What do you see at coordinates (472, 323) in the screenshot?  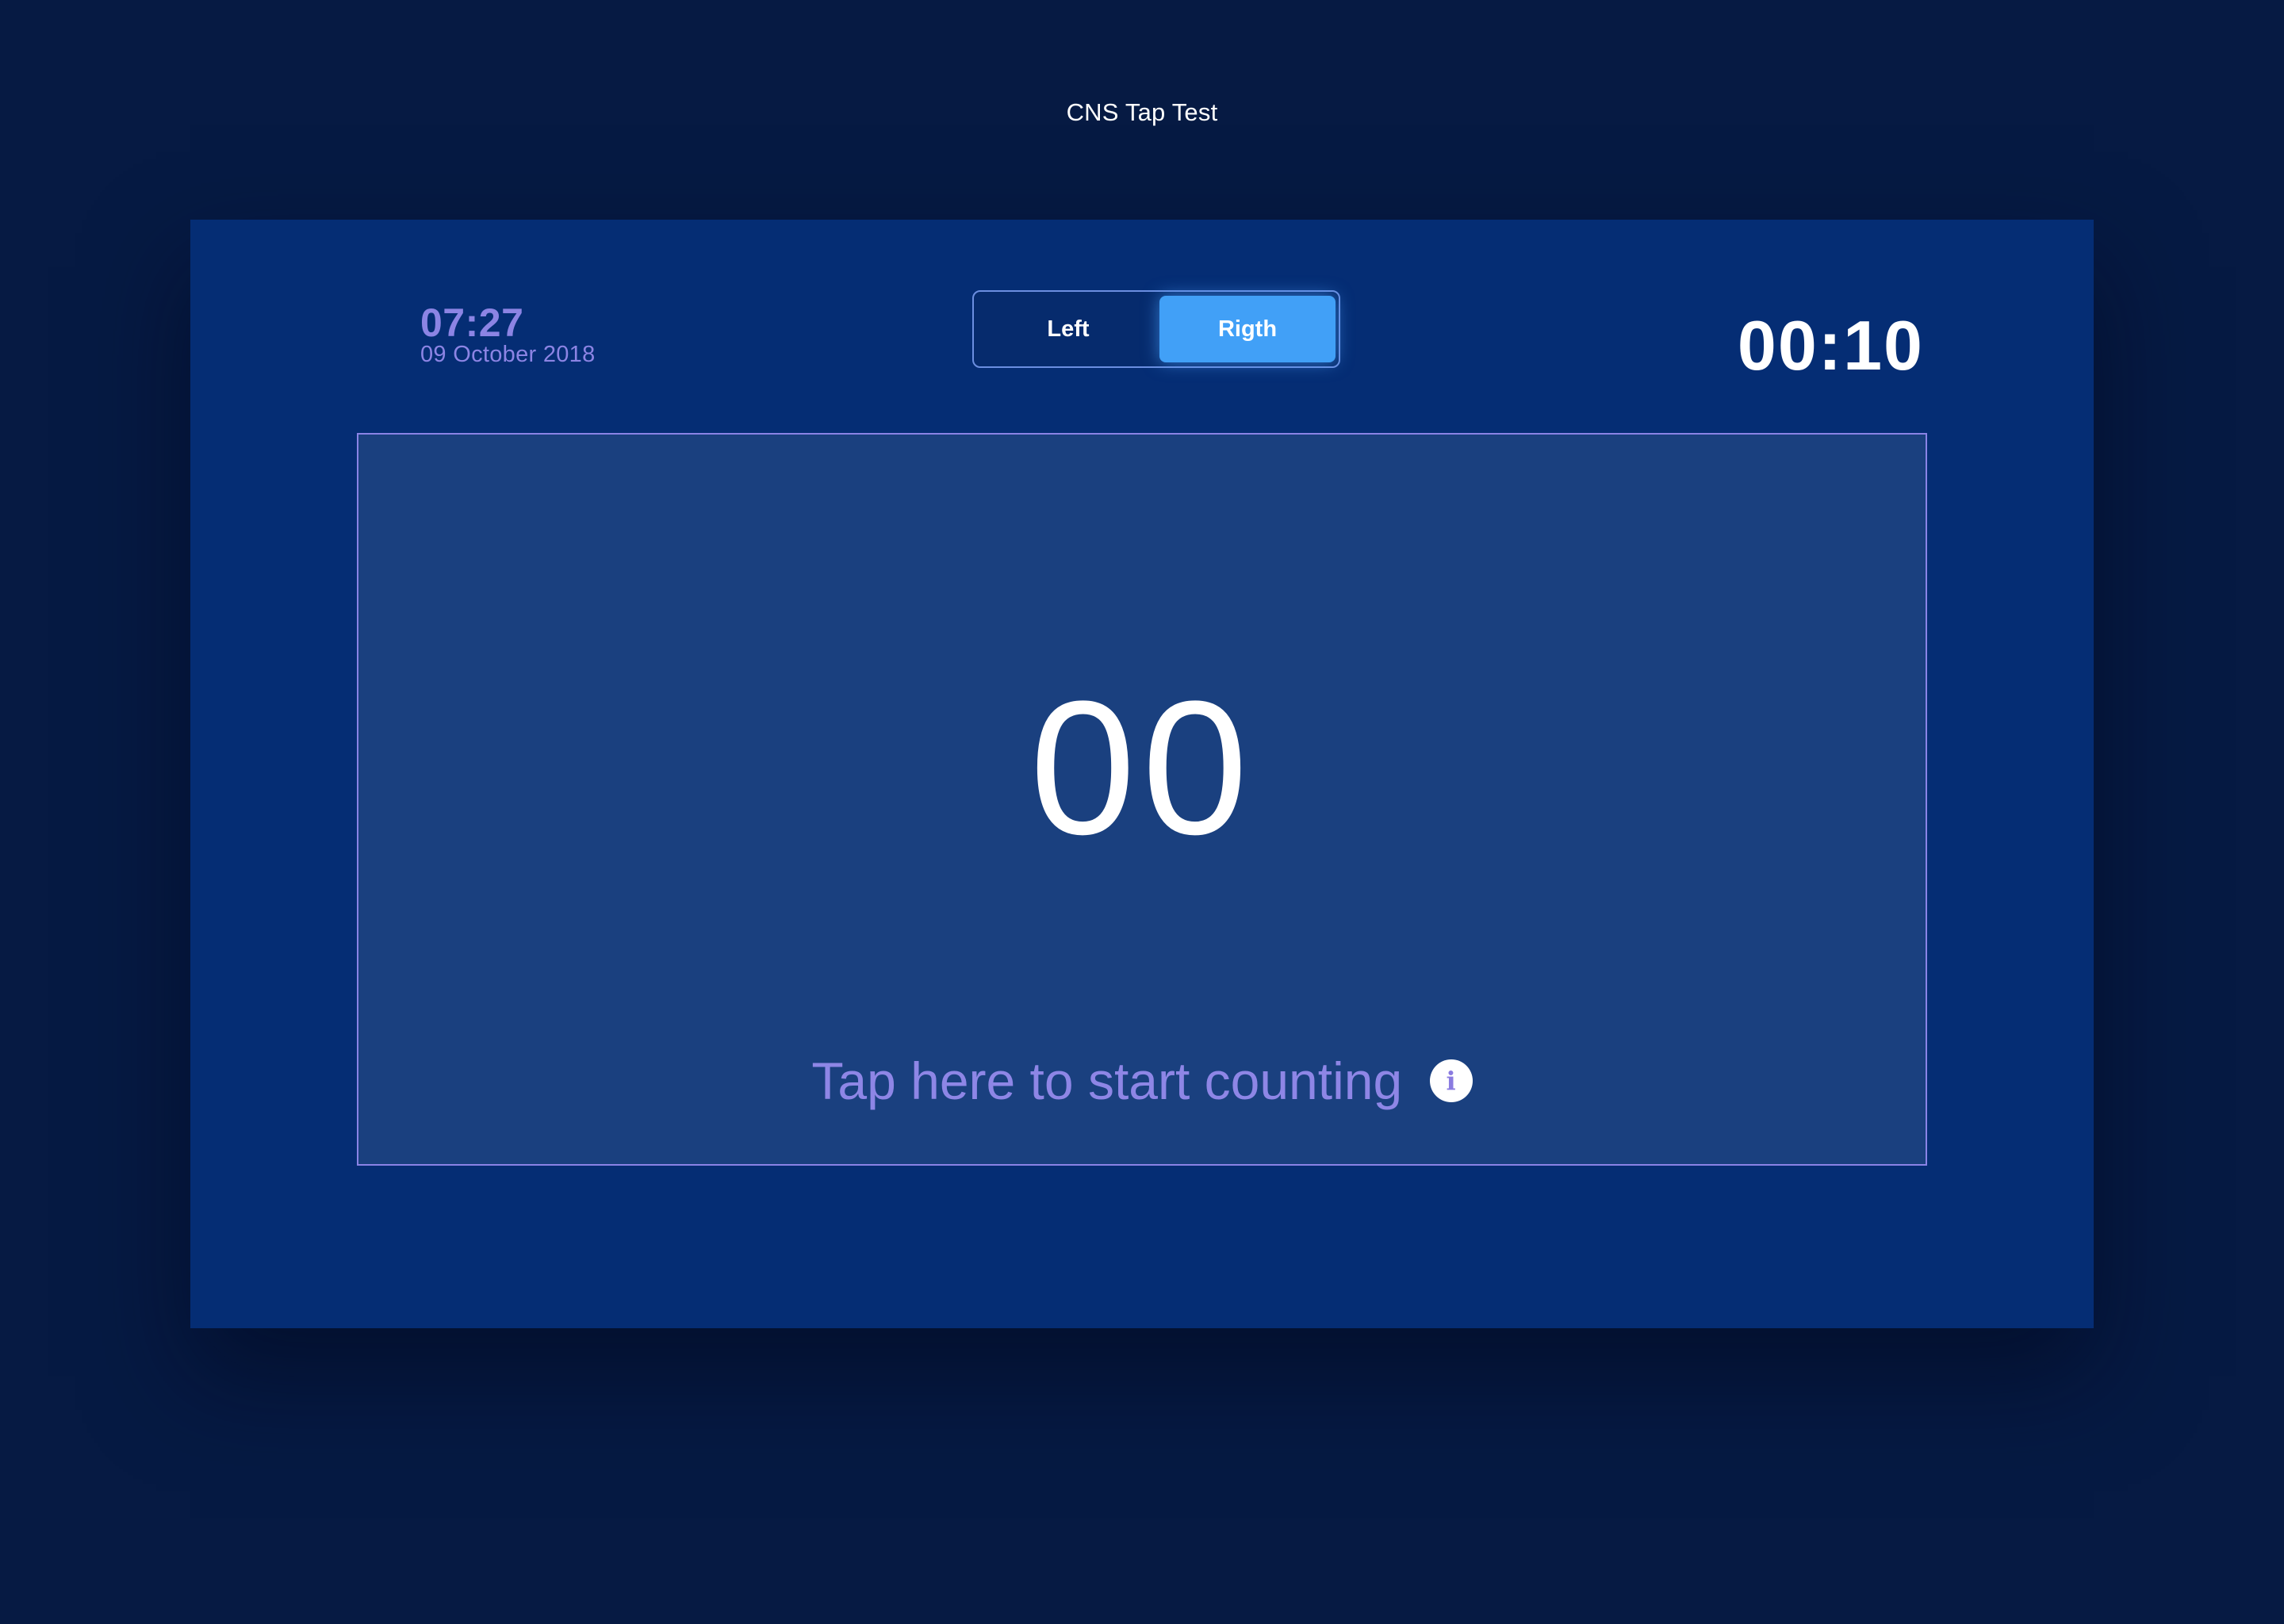 I see `clock-time: 07:27` at bounding box center [472, 323].